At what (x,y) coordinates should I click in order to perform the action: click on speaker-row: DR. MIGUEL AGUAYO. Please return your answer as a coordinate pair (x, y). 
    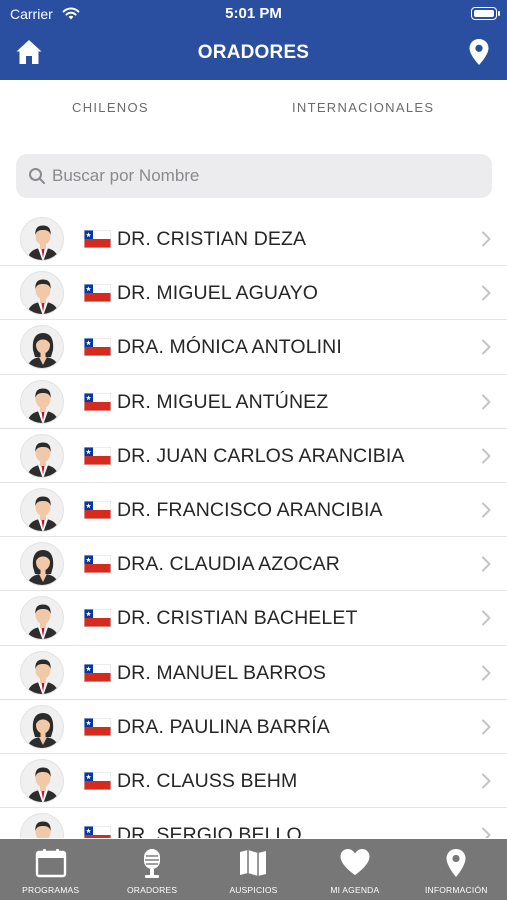
    Looking at the image, I should click on (253, 293).